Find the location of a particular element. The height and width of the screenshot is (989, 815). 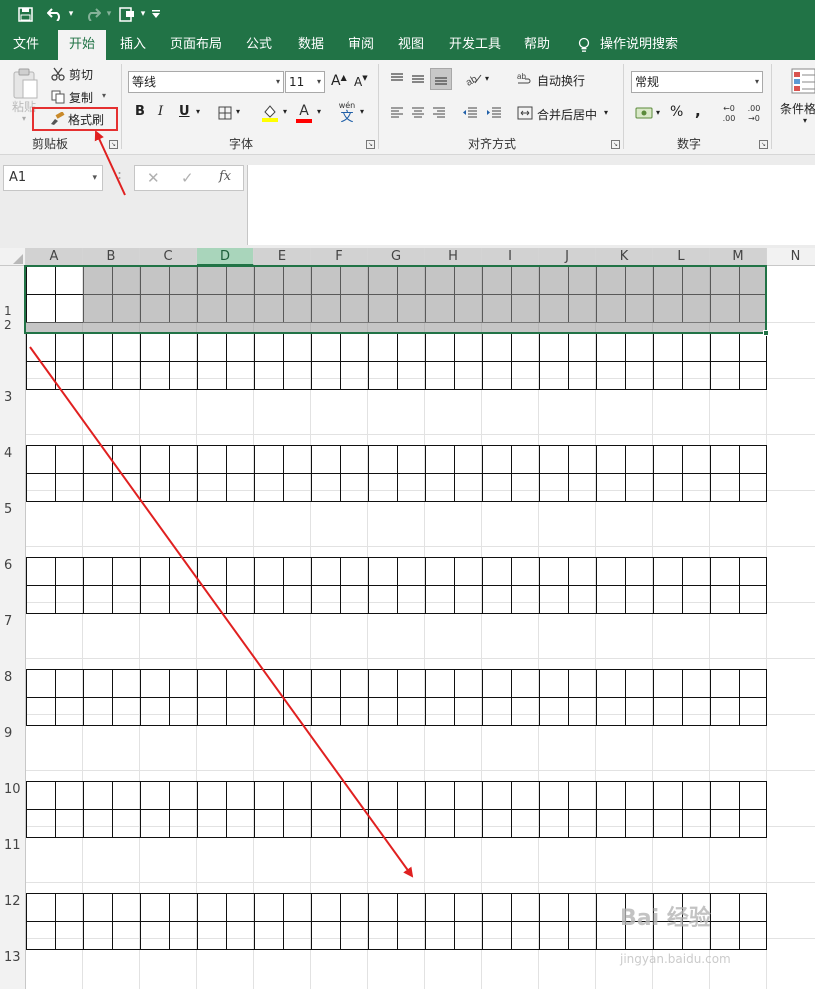

column-header-b: B is located at coordinates (111, 257).